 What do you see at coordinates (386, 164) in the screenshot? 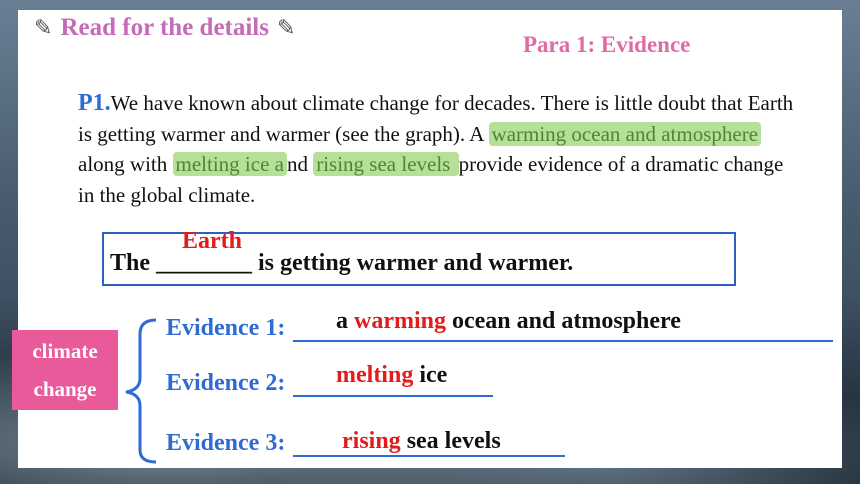
I see `highlight-rising: rising sea levels` at bounding box center [386, 164].